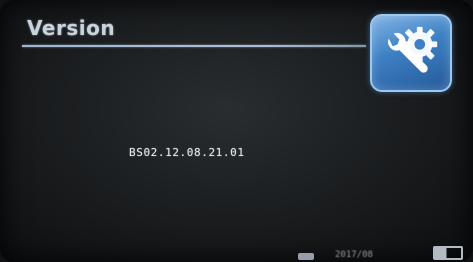 The image size is (473, 262). I want to click on version-number: BS02.12.08.21.01, so click(187, 152).